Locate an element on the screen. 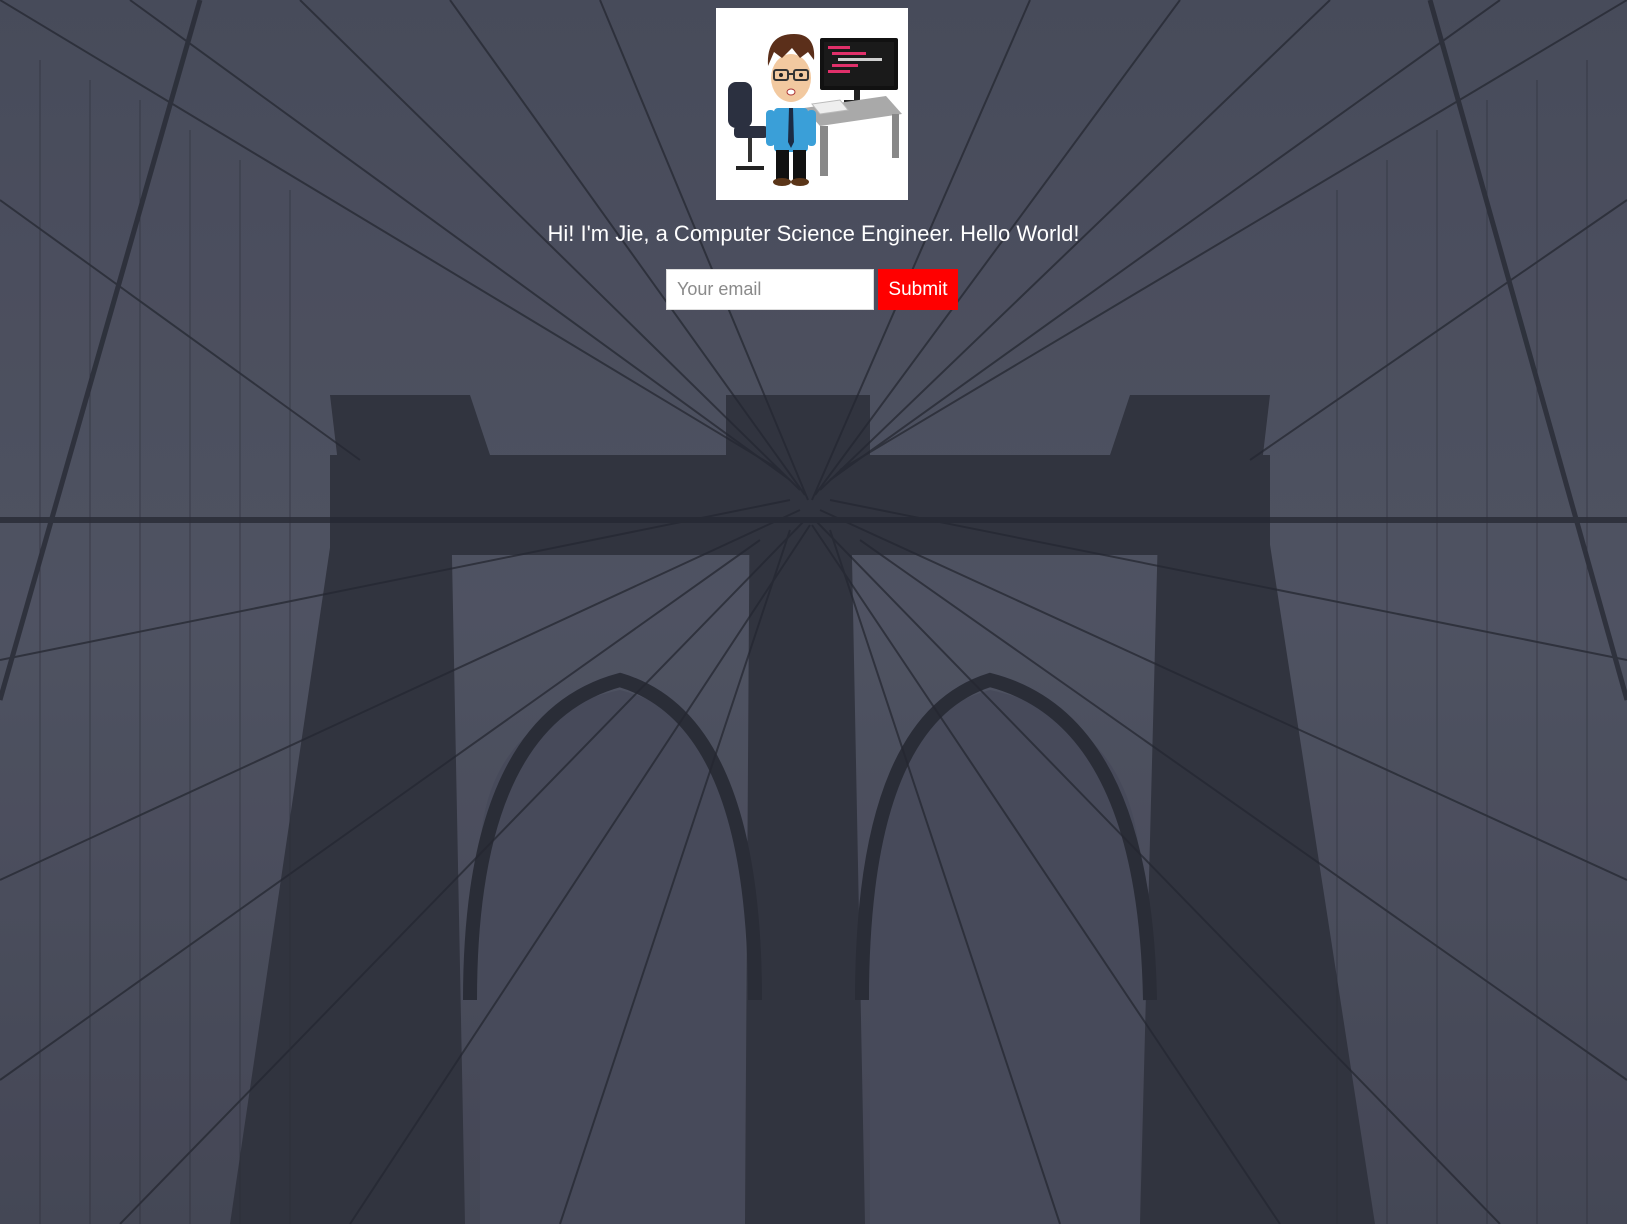 This screenshot has height=1224, width=1627. submit-button: Submit is located at coordinates (918, 289).